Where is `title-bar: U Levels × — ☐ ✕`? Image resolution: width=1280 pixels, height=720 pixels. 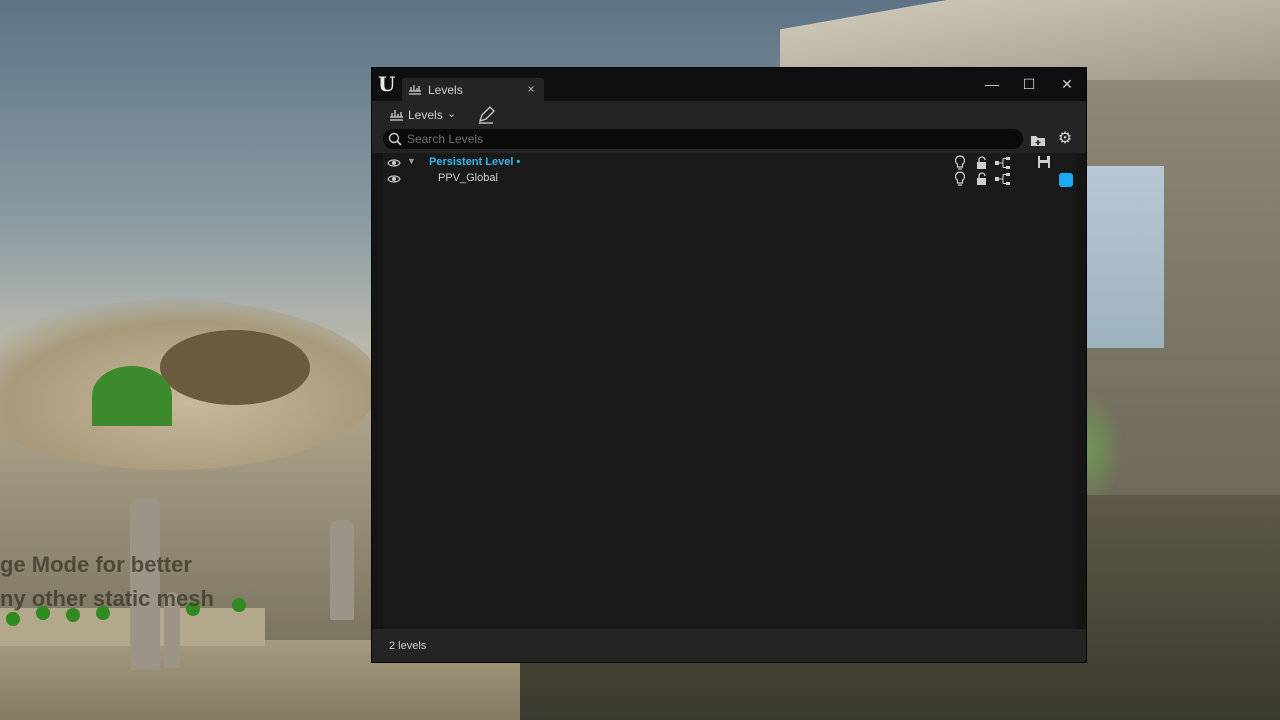
title-bar: U Levels × — ☐ ✕ is located at coordinates (729, 84).